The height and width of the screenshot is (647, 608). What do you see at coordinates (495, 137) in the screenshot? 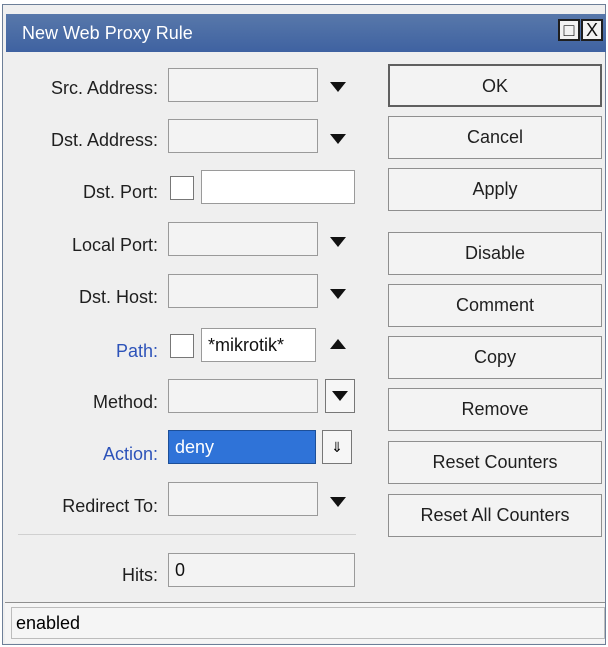
I see `cancel-button: Cancel` at bounding box center [495, 137].